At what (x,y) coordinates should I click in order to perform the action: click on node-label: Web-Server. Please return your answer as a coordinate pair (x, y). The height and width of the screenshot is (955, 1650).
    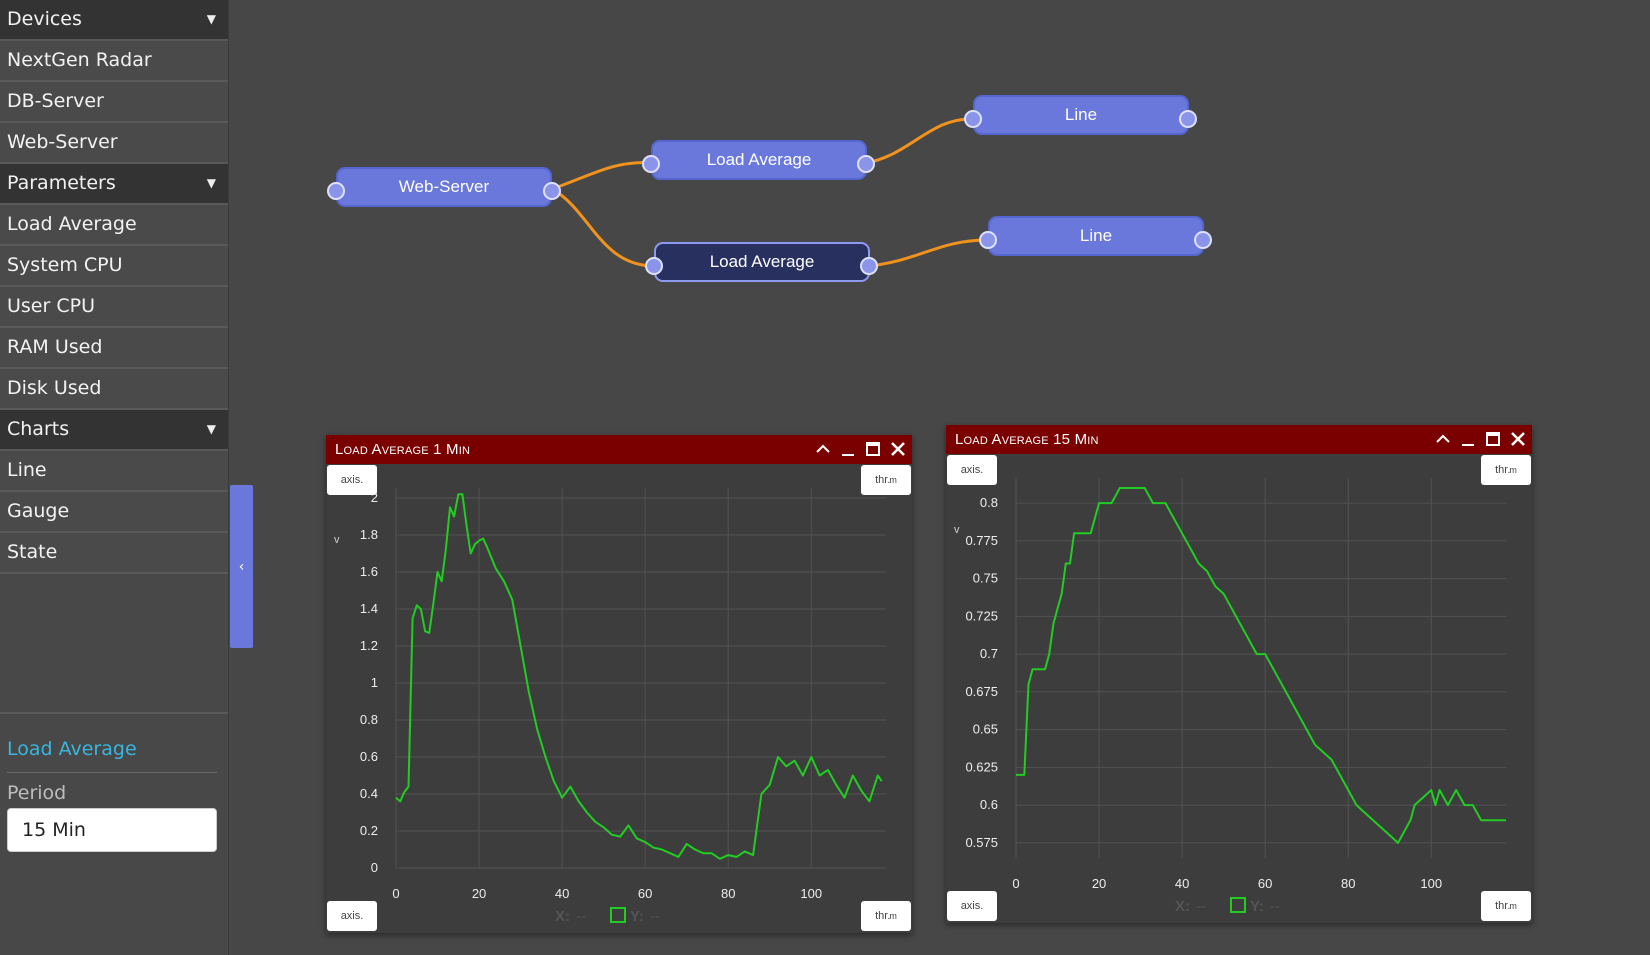
    Looking at the image, I should click on (444, 186).